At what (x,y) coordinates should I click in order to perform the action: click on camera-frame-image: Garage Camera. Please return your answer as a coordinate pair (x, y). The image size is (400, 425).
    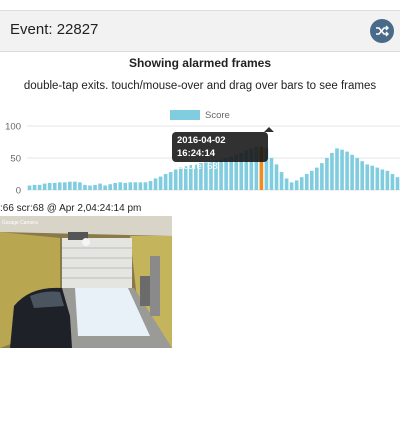
    Looking at the image, I should click on (86, 282).